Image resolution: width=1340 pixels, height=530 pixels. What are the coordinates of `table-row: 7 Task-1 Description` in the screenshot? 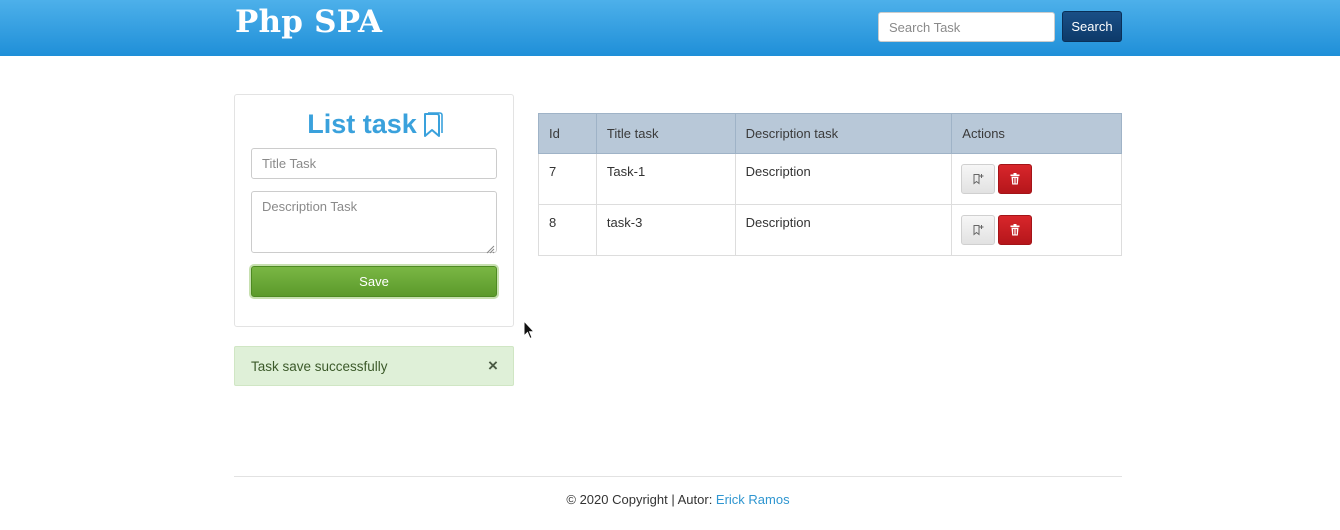 It's located at (830, 179).